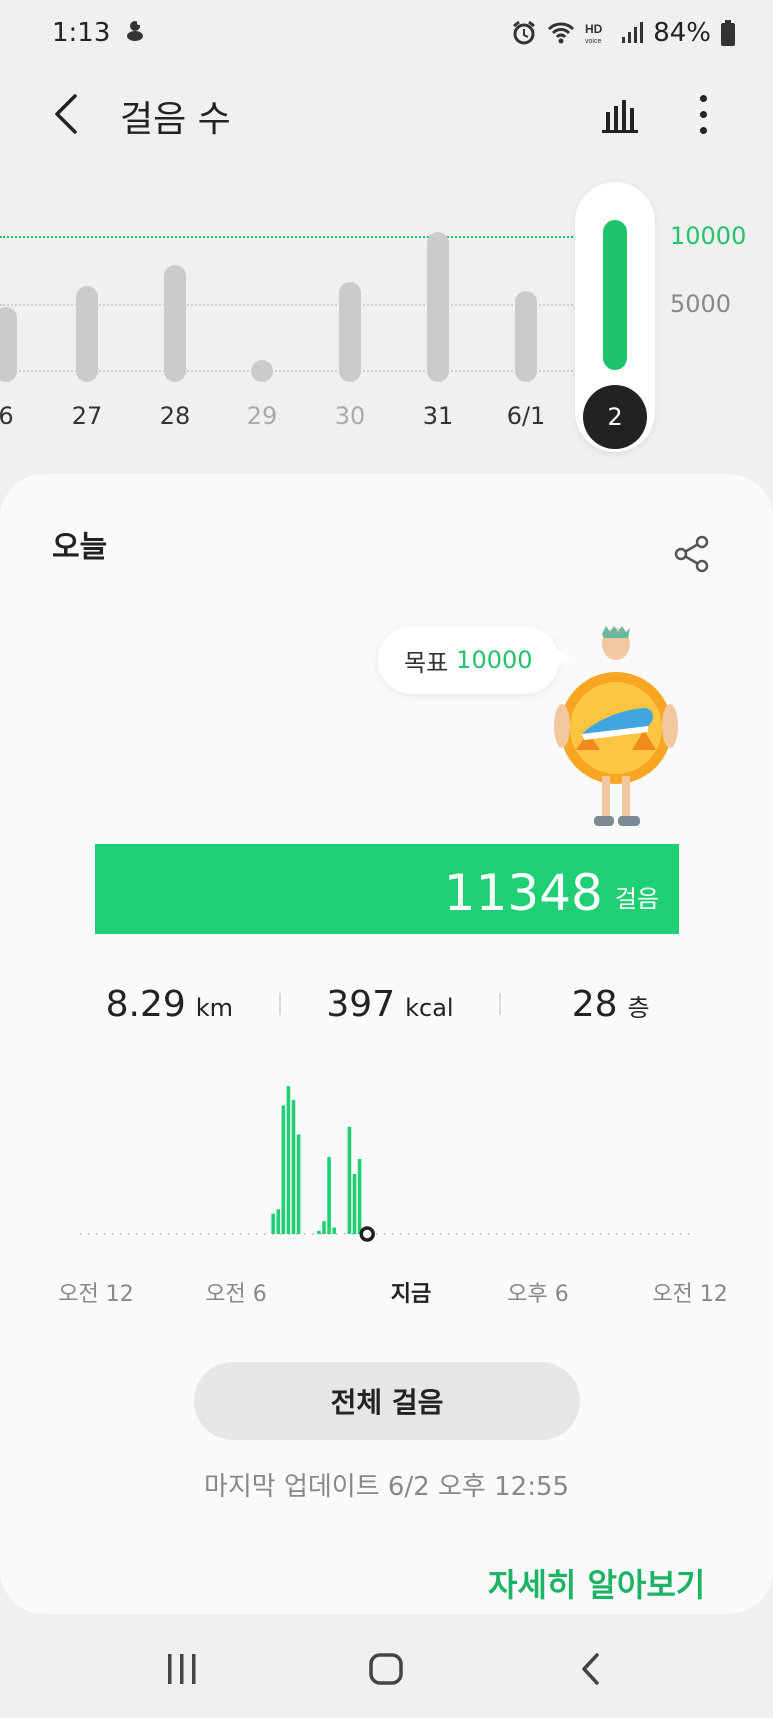  Describe the element at coordinates (594, 1004) in the screenshot. I see `floors-value: 28` at that location.